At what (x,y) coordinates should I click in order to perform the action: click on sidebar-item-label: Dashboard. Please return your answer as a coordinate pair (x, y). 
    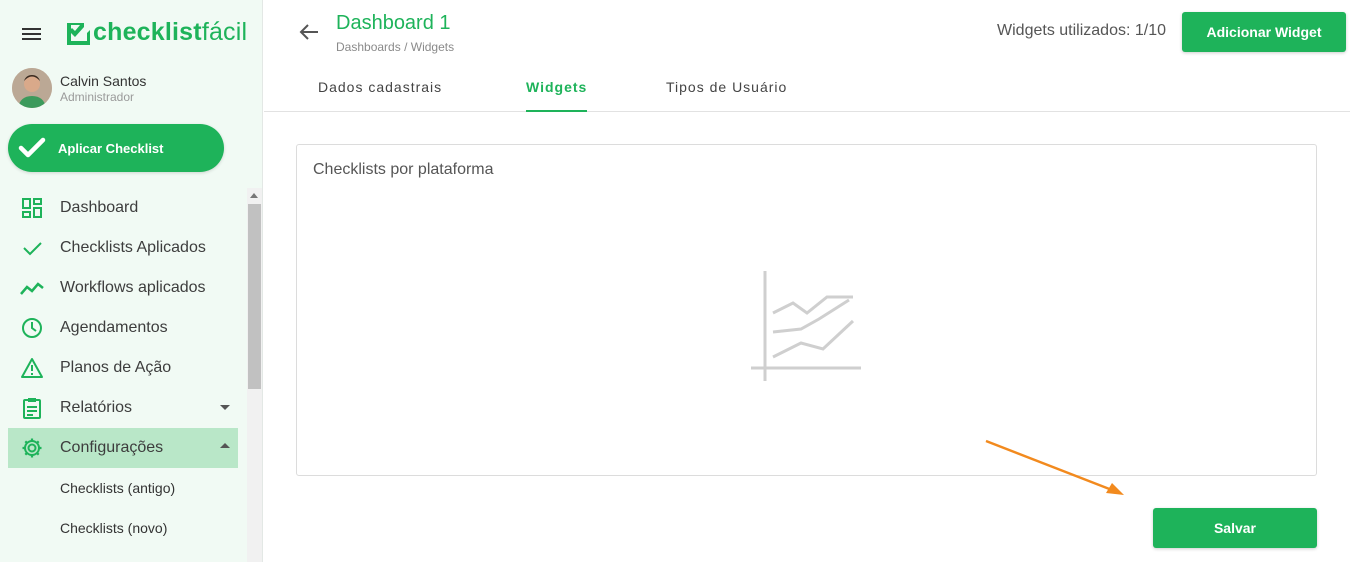
    Looking at the image, I should click on (99, 207).